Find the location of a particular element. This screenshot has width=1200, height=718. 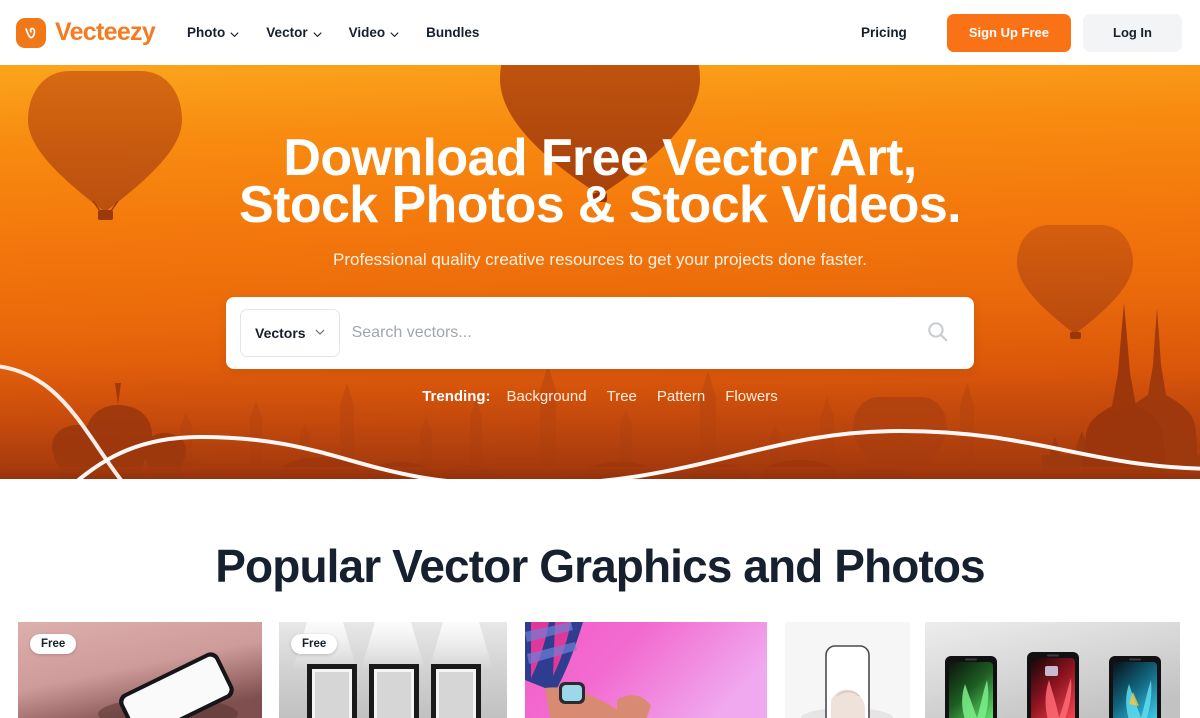

popular-card-three-phones-wallpapers is located at coordinates (1052, 670).